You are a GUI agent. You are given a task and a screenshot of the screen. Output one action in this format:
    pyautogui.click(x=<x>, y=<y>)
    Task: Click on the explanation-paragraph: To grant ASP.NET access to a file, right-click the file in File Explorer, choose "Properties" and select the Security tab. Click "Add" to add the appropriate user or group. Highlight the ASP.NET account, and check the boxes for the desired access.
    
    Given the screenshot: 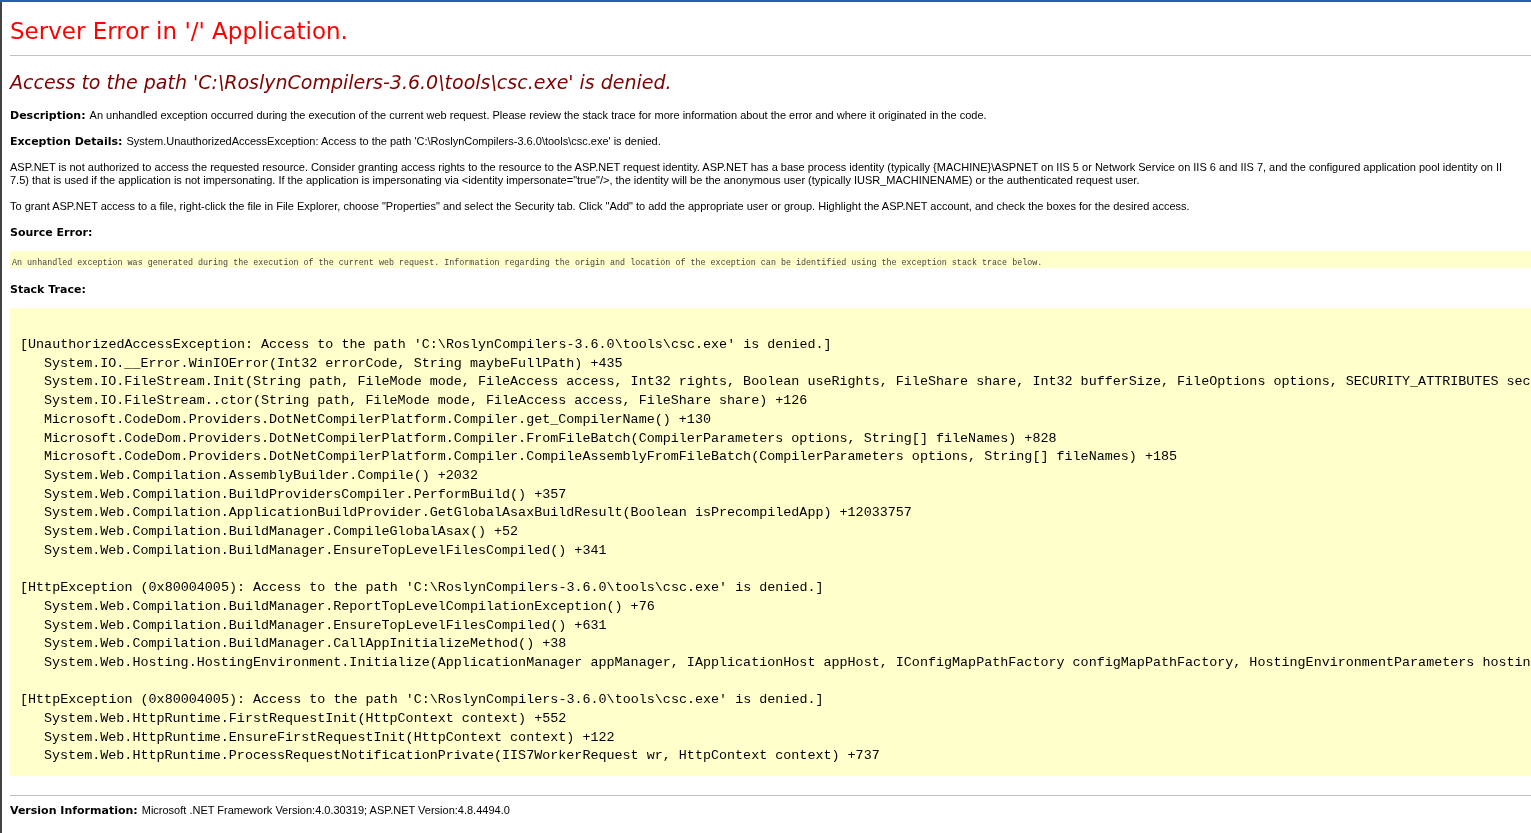 What is the action you would take?
    pyautogui.click(x=600, y=206)
    